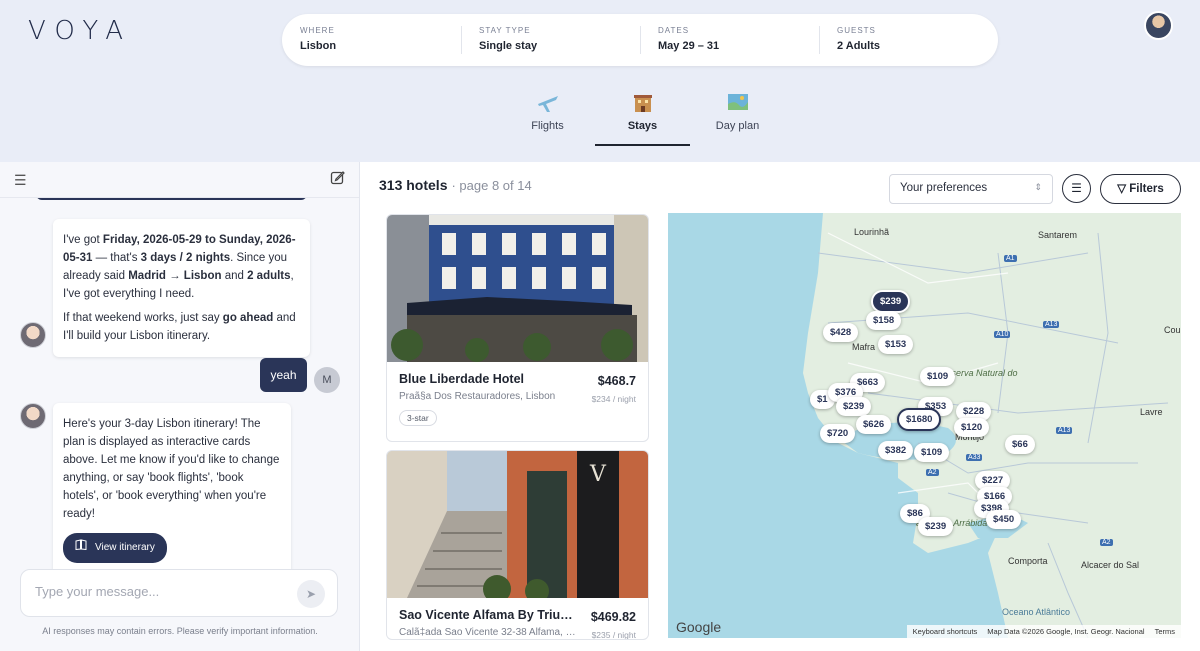  What do you see at coordinates (1146, 189) in the screenshot?
I see `filters-label: Filters` at bounding box center [1146, 189].